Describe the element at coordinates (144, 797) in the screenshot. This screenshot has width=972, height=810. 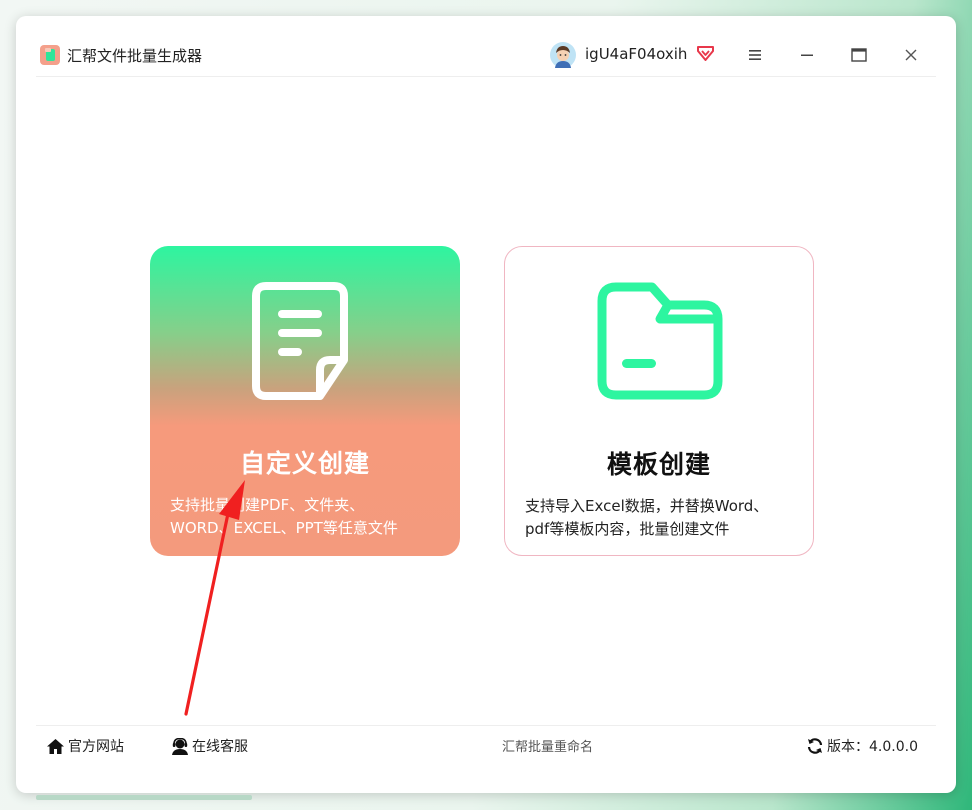
I see `bottom-strip` at that location.